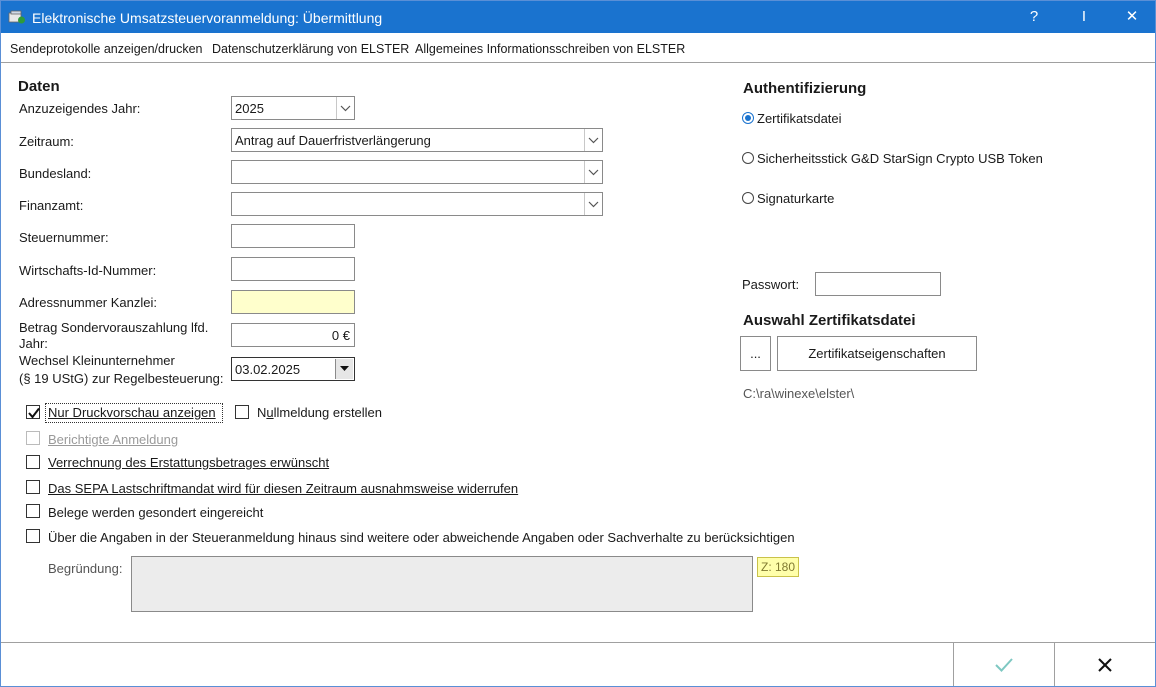 Image resolution: width=1156 pixels, height=687 pixels. Describe the element at coordinates (155, 512) in the screenshot. I see `belege-label: Belege werden gesondert eingereicht` at that location.